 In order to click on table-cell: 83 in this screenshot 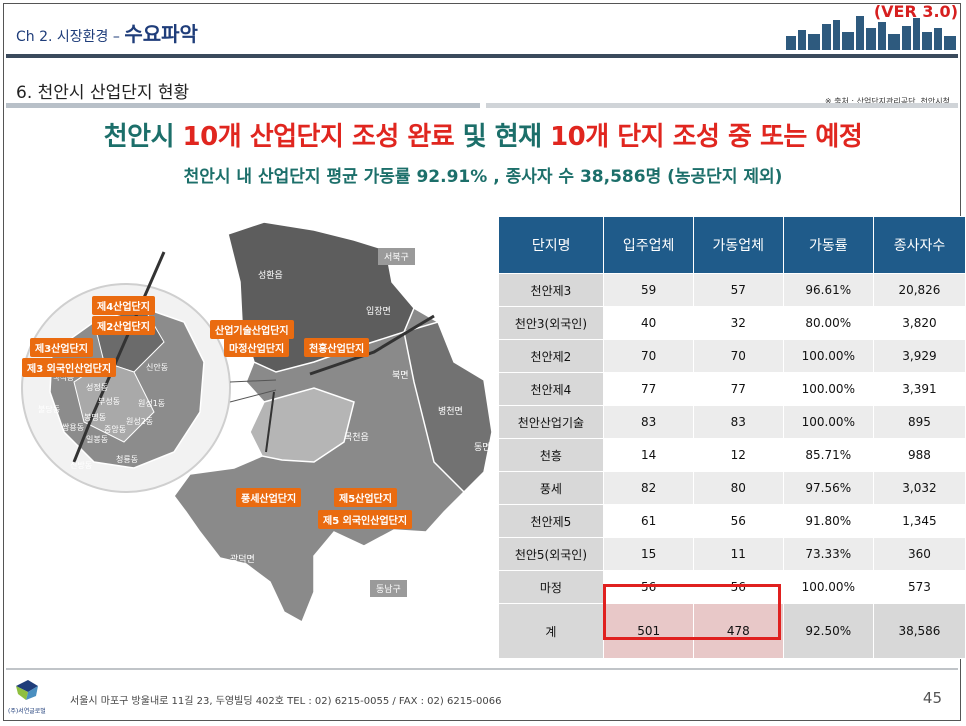, I will do `click(738, 422)`.